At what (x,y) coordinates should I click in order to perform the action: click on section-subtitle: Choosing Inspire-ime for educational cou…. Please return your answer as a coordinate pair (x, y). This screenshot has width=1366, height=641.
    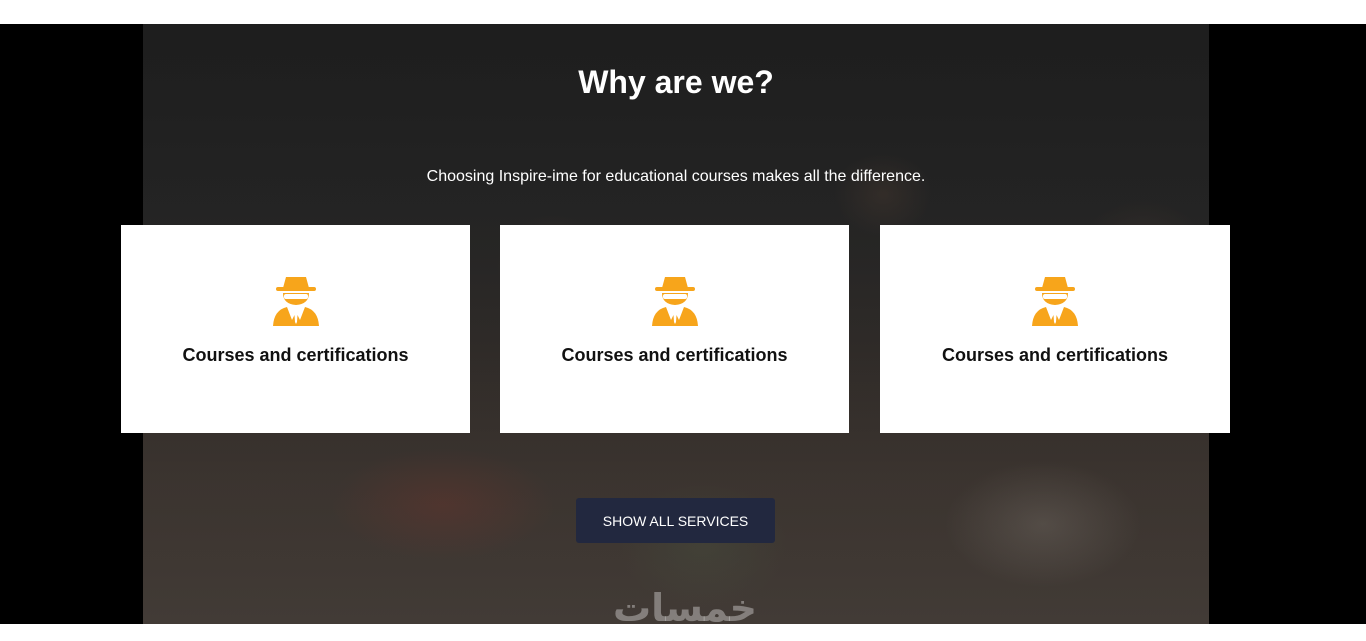
    Looking at the image, I should click on (676, 176).